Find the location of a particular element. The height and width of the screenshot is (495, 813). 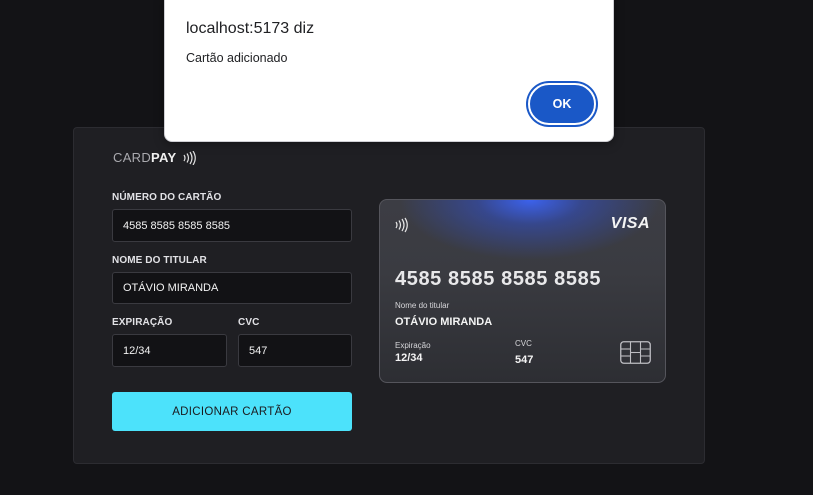

card-preview-cvc: 547 is located at coordinates (524, 360).